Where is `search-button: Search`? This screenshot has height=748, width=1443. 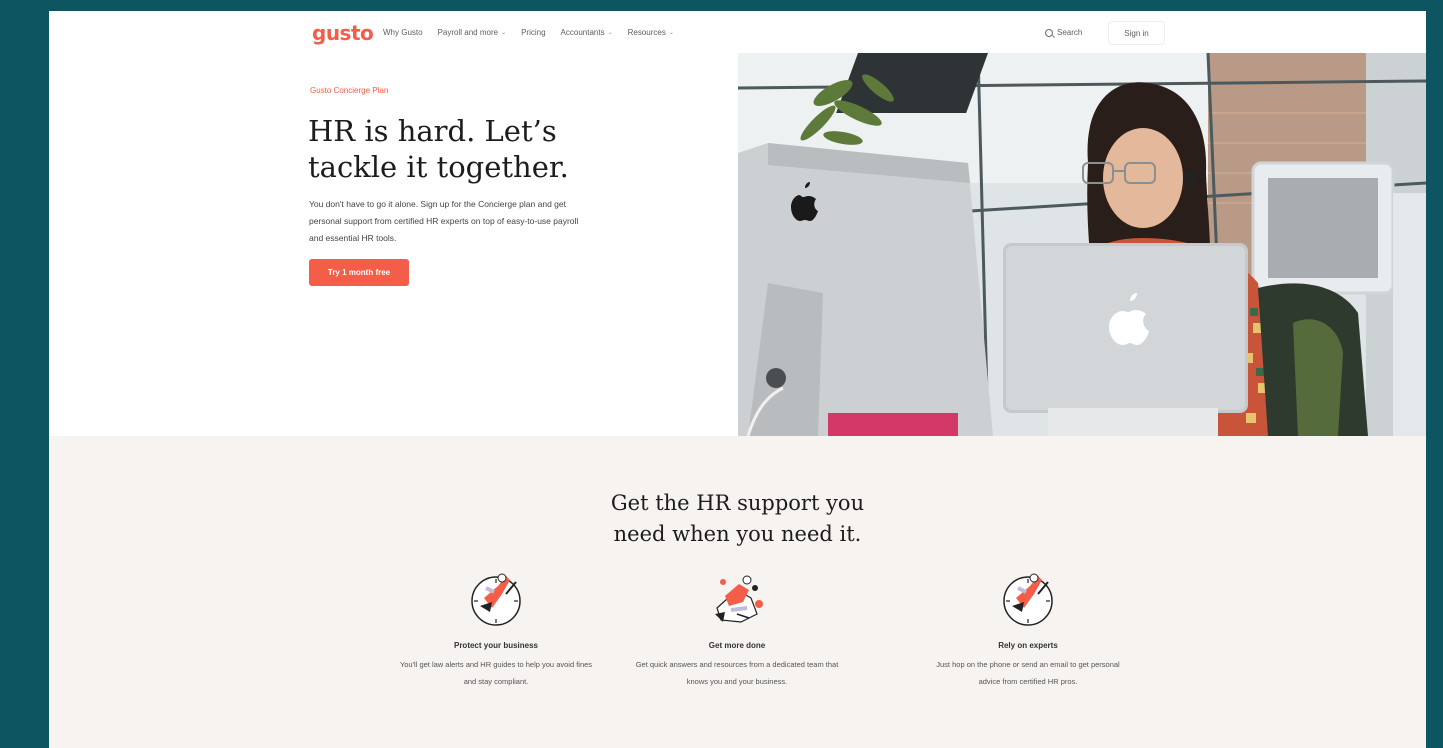 search-button: Search is located at coordinates (1063, 32).